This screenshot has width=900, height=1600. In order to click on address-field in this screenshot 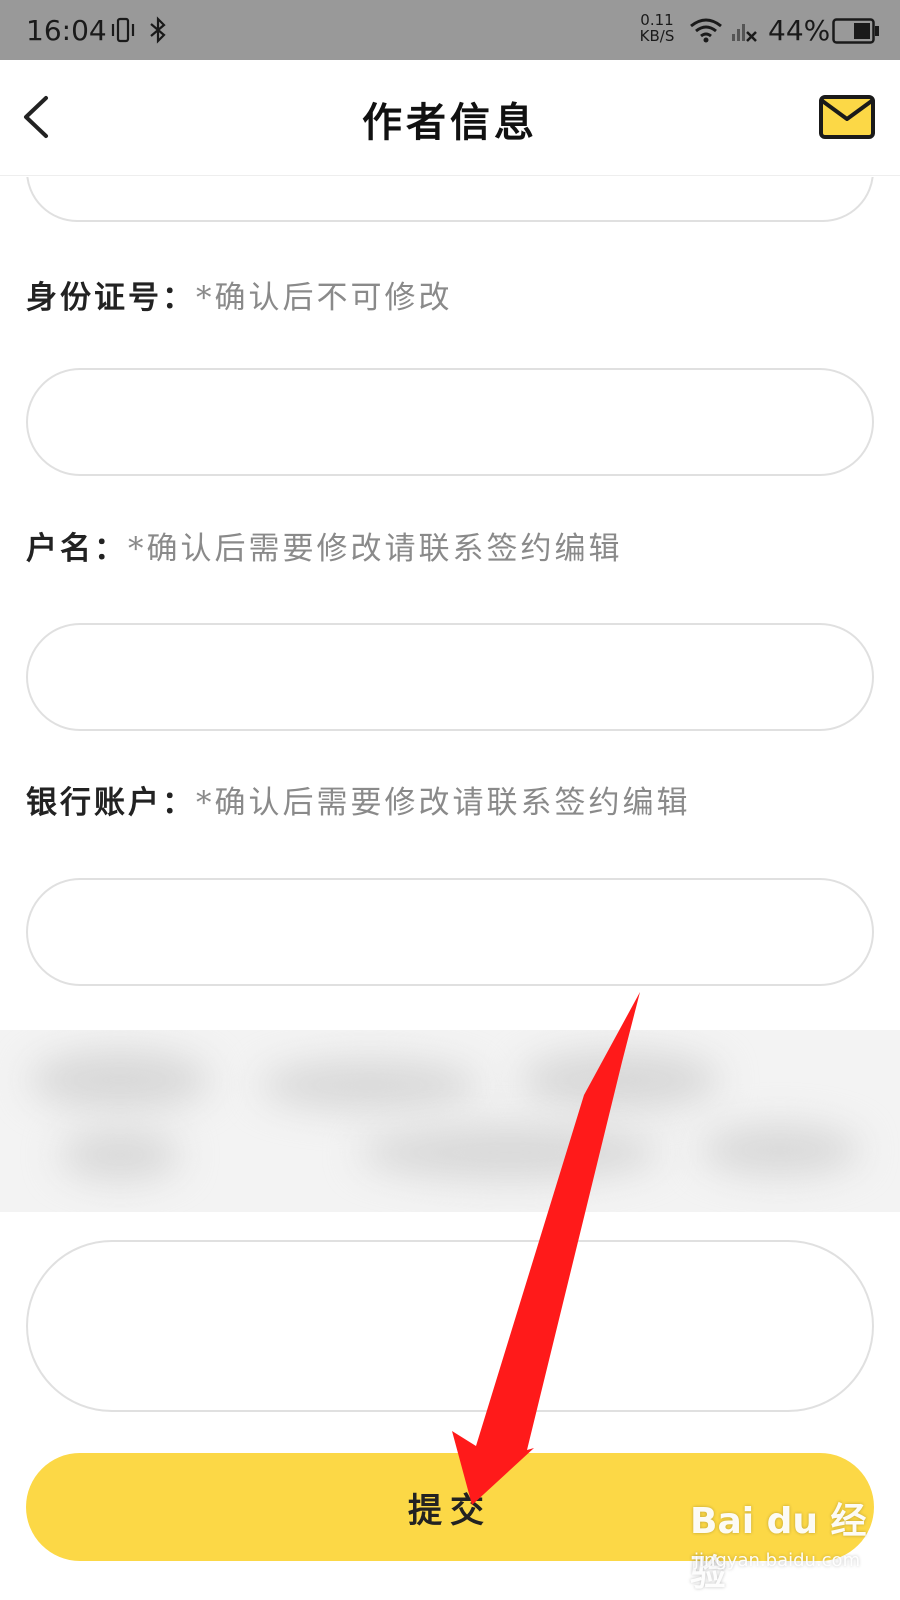, I will do `click(450, 1326)`.